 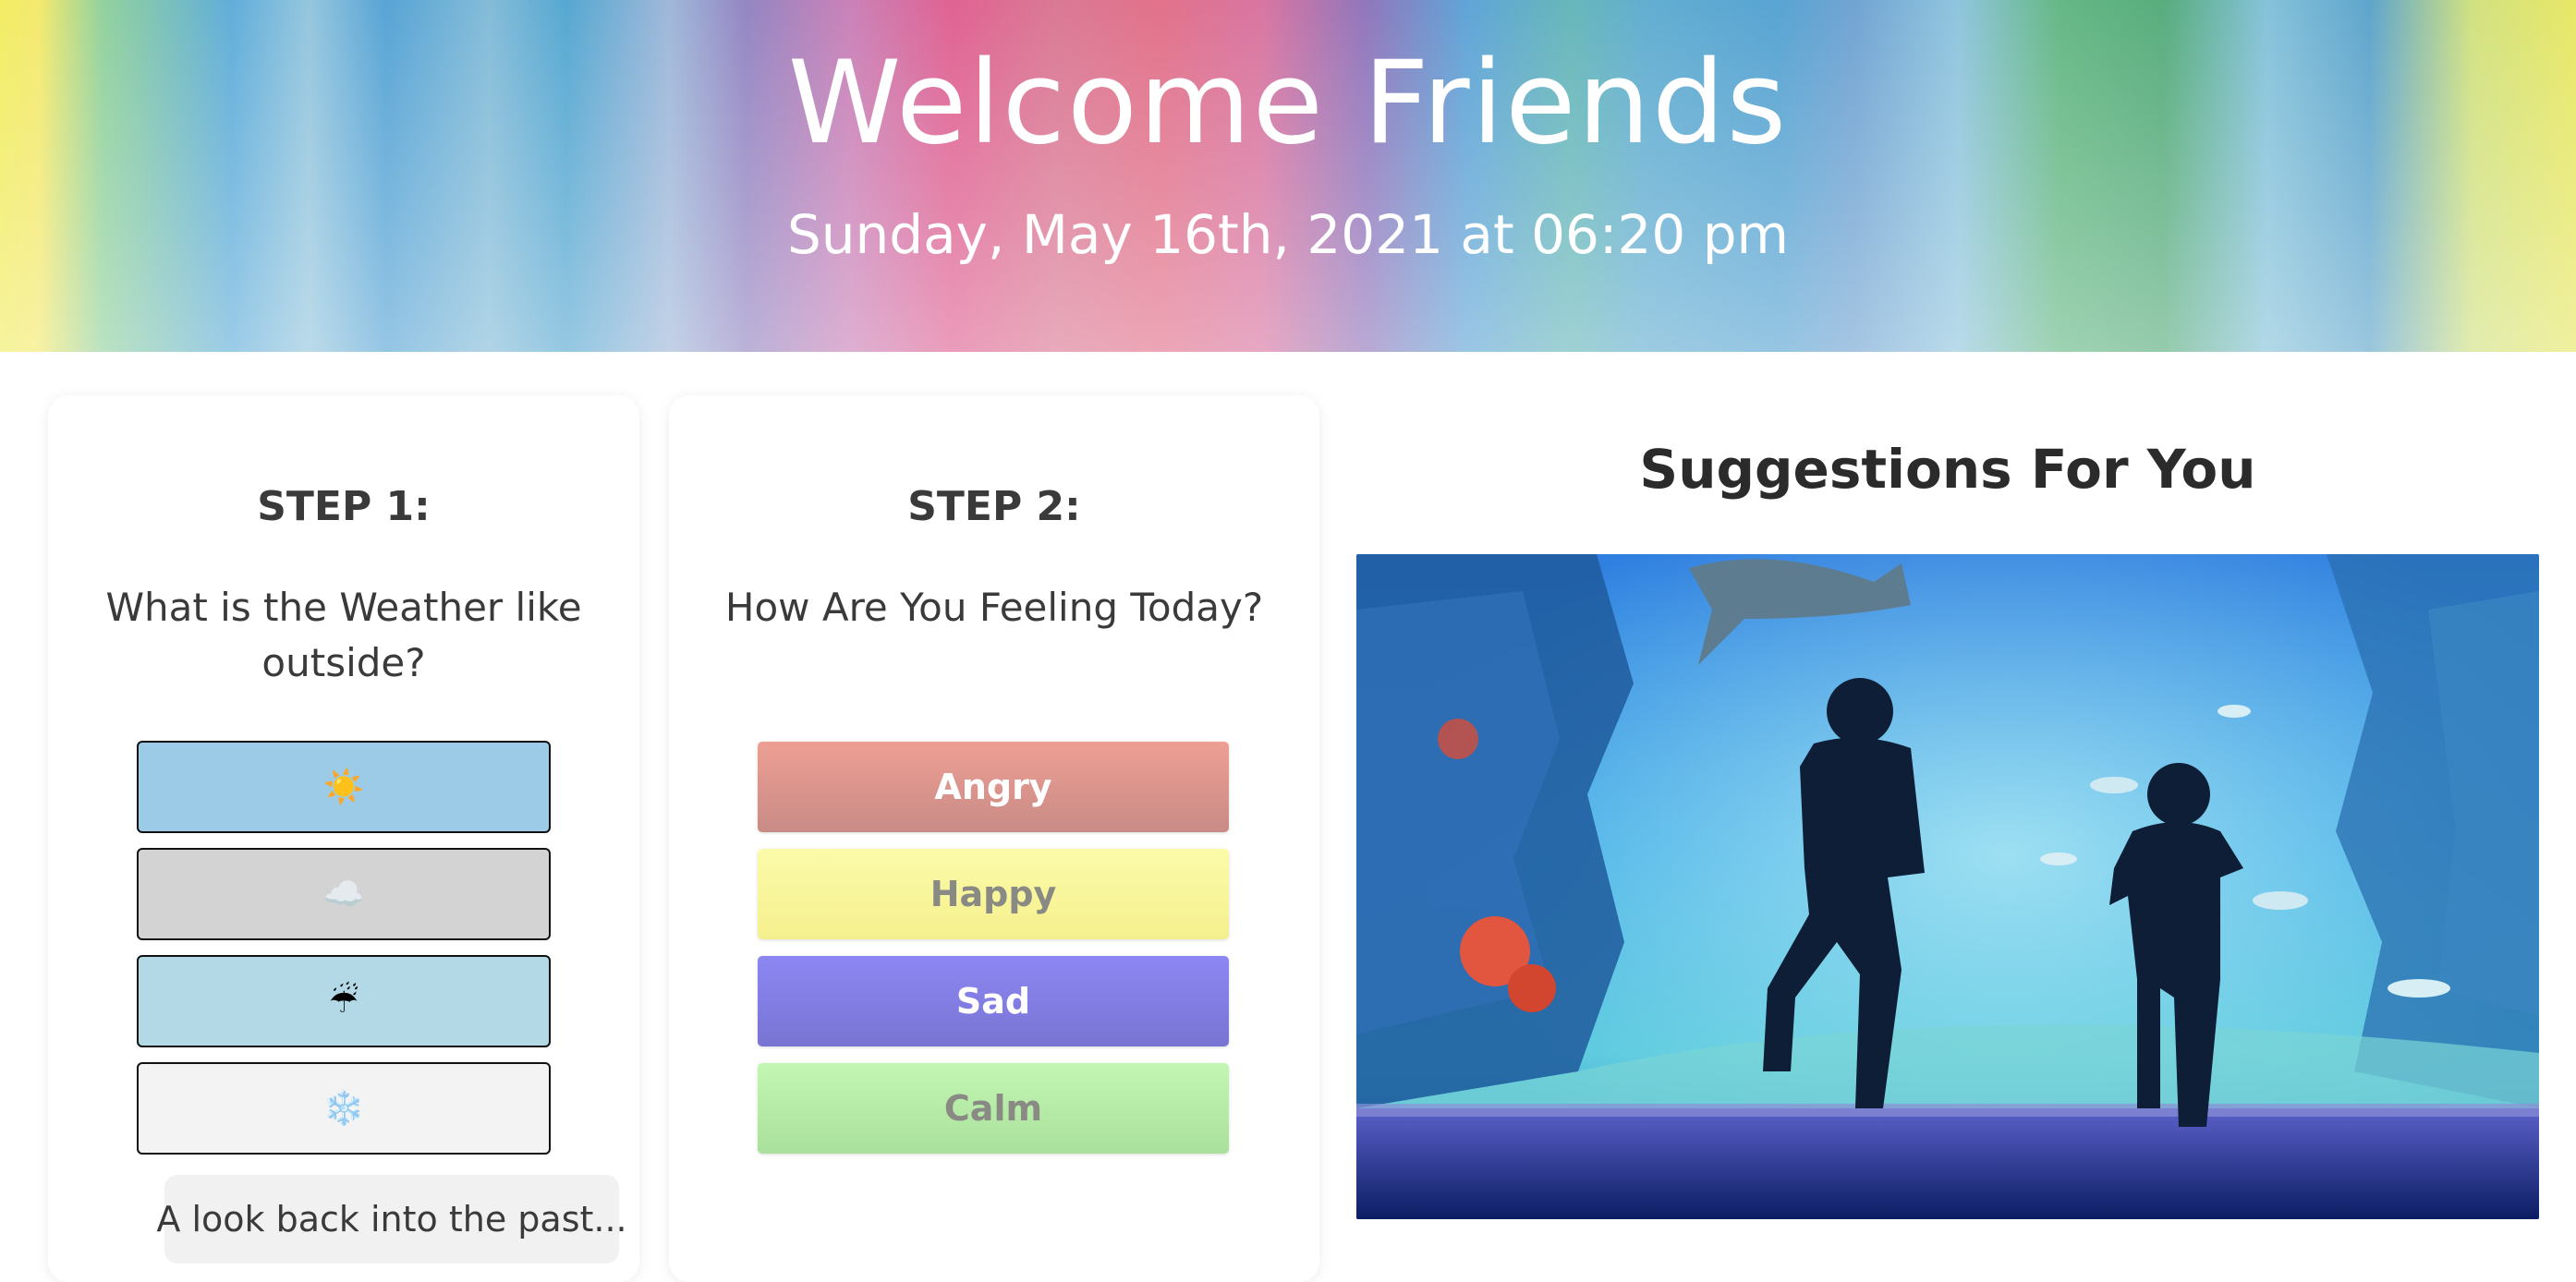 What do you see at coordinates (993, 894) in the screenshot?
I see `happy-button: Happy` at bounding box center [993, 894].